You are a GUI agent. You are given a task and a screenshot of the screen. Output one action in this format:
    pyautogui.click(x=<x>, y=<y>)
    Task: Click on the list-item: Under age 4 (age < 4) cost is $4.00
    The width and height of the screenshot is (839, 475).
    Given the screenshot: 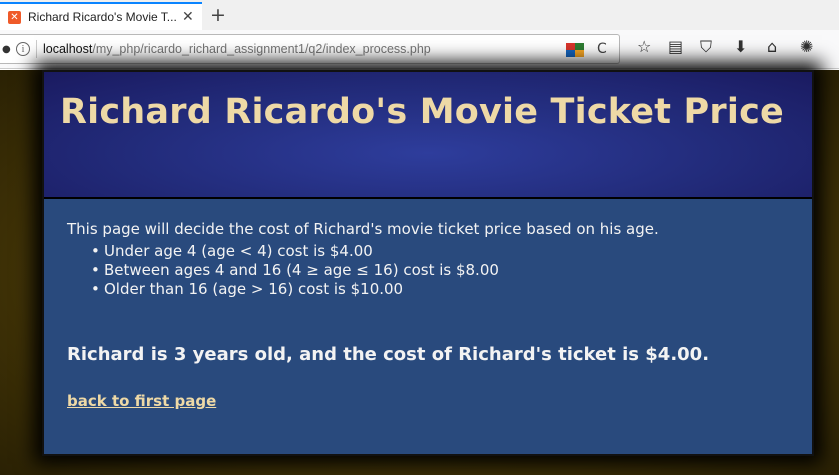 What is the action you would take?
    pyautogui.click(x=451, y=251)
    